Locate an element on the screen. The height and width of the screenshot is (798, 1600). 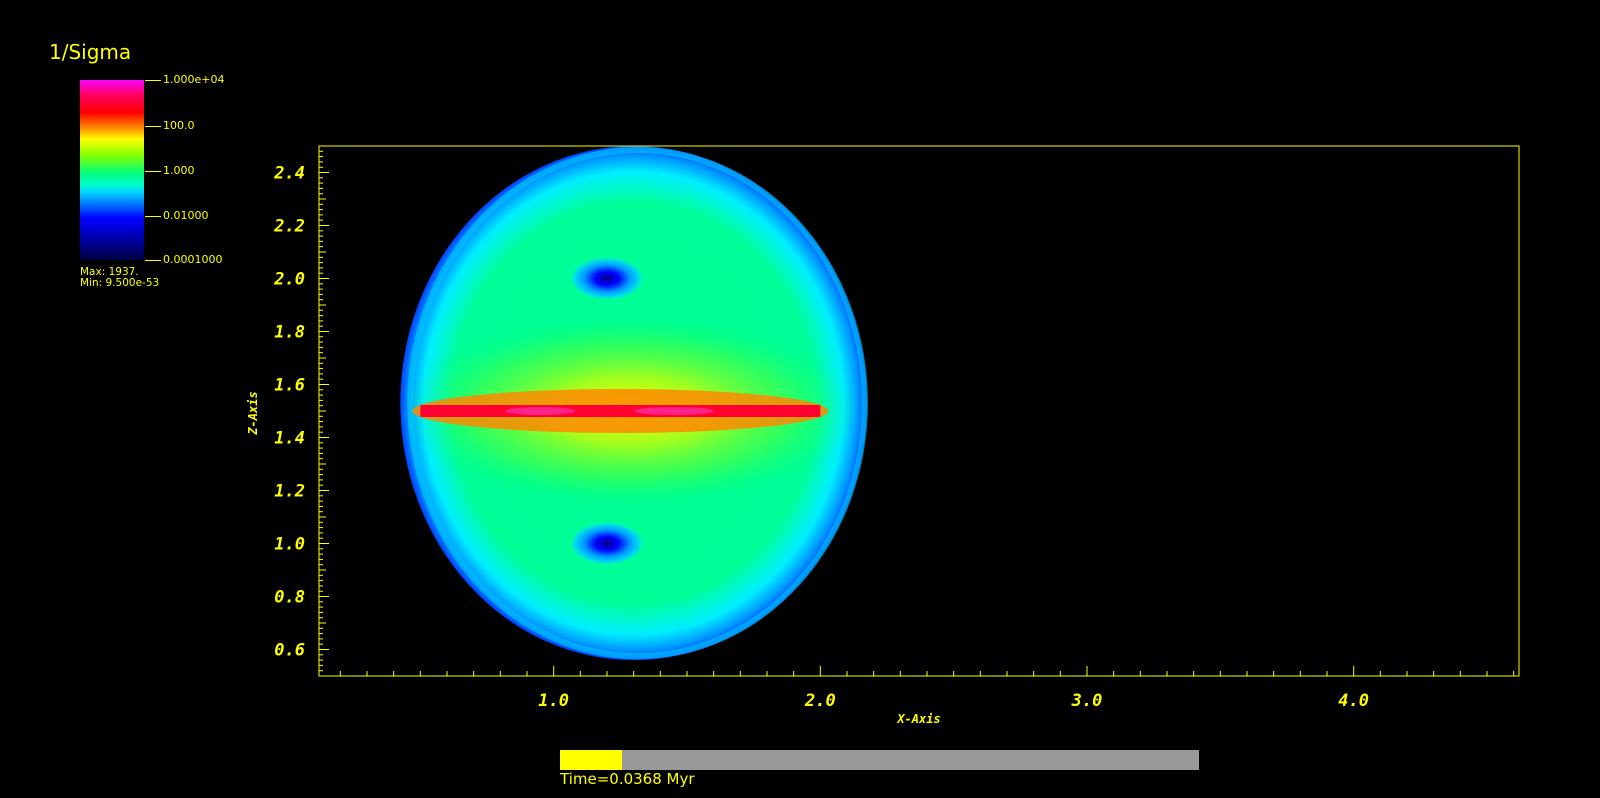
y-tick-label: 1.8 is located at coordinates (289, 333).